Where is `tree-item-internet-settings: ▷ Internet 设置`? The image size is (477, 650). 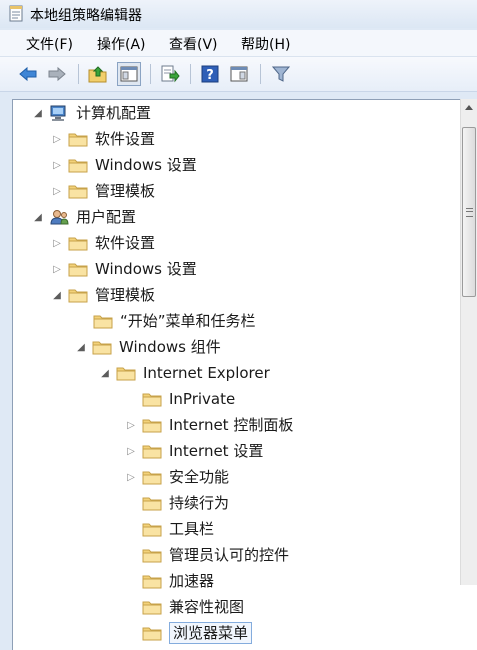 tree-item-internet-settings: ▷ Internet 设置 is located at coordinates (194, 451).